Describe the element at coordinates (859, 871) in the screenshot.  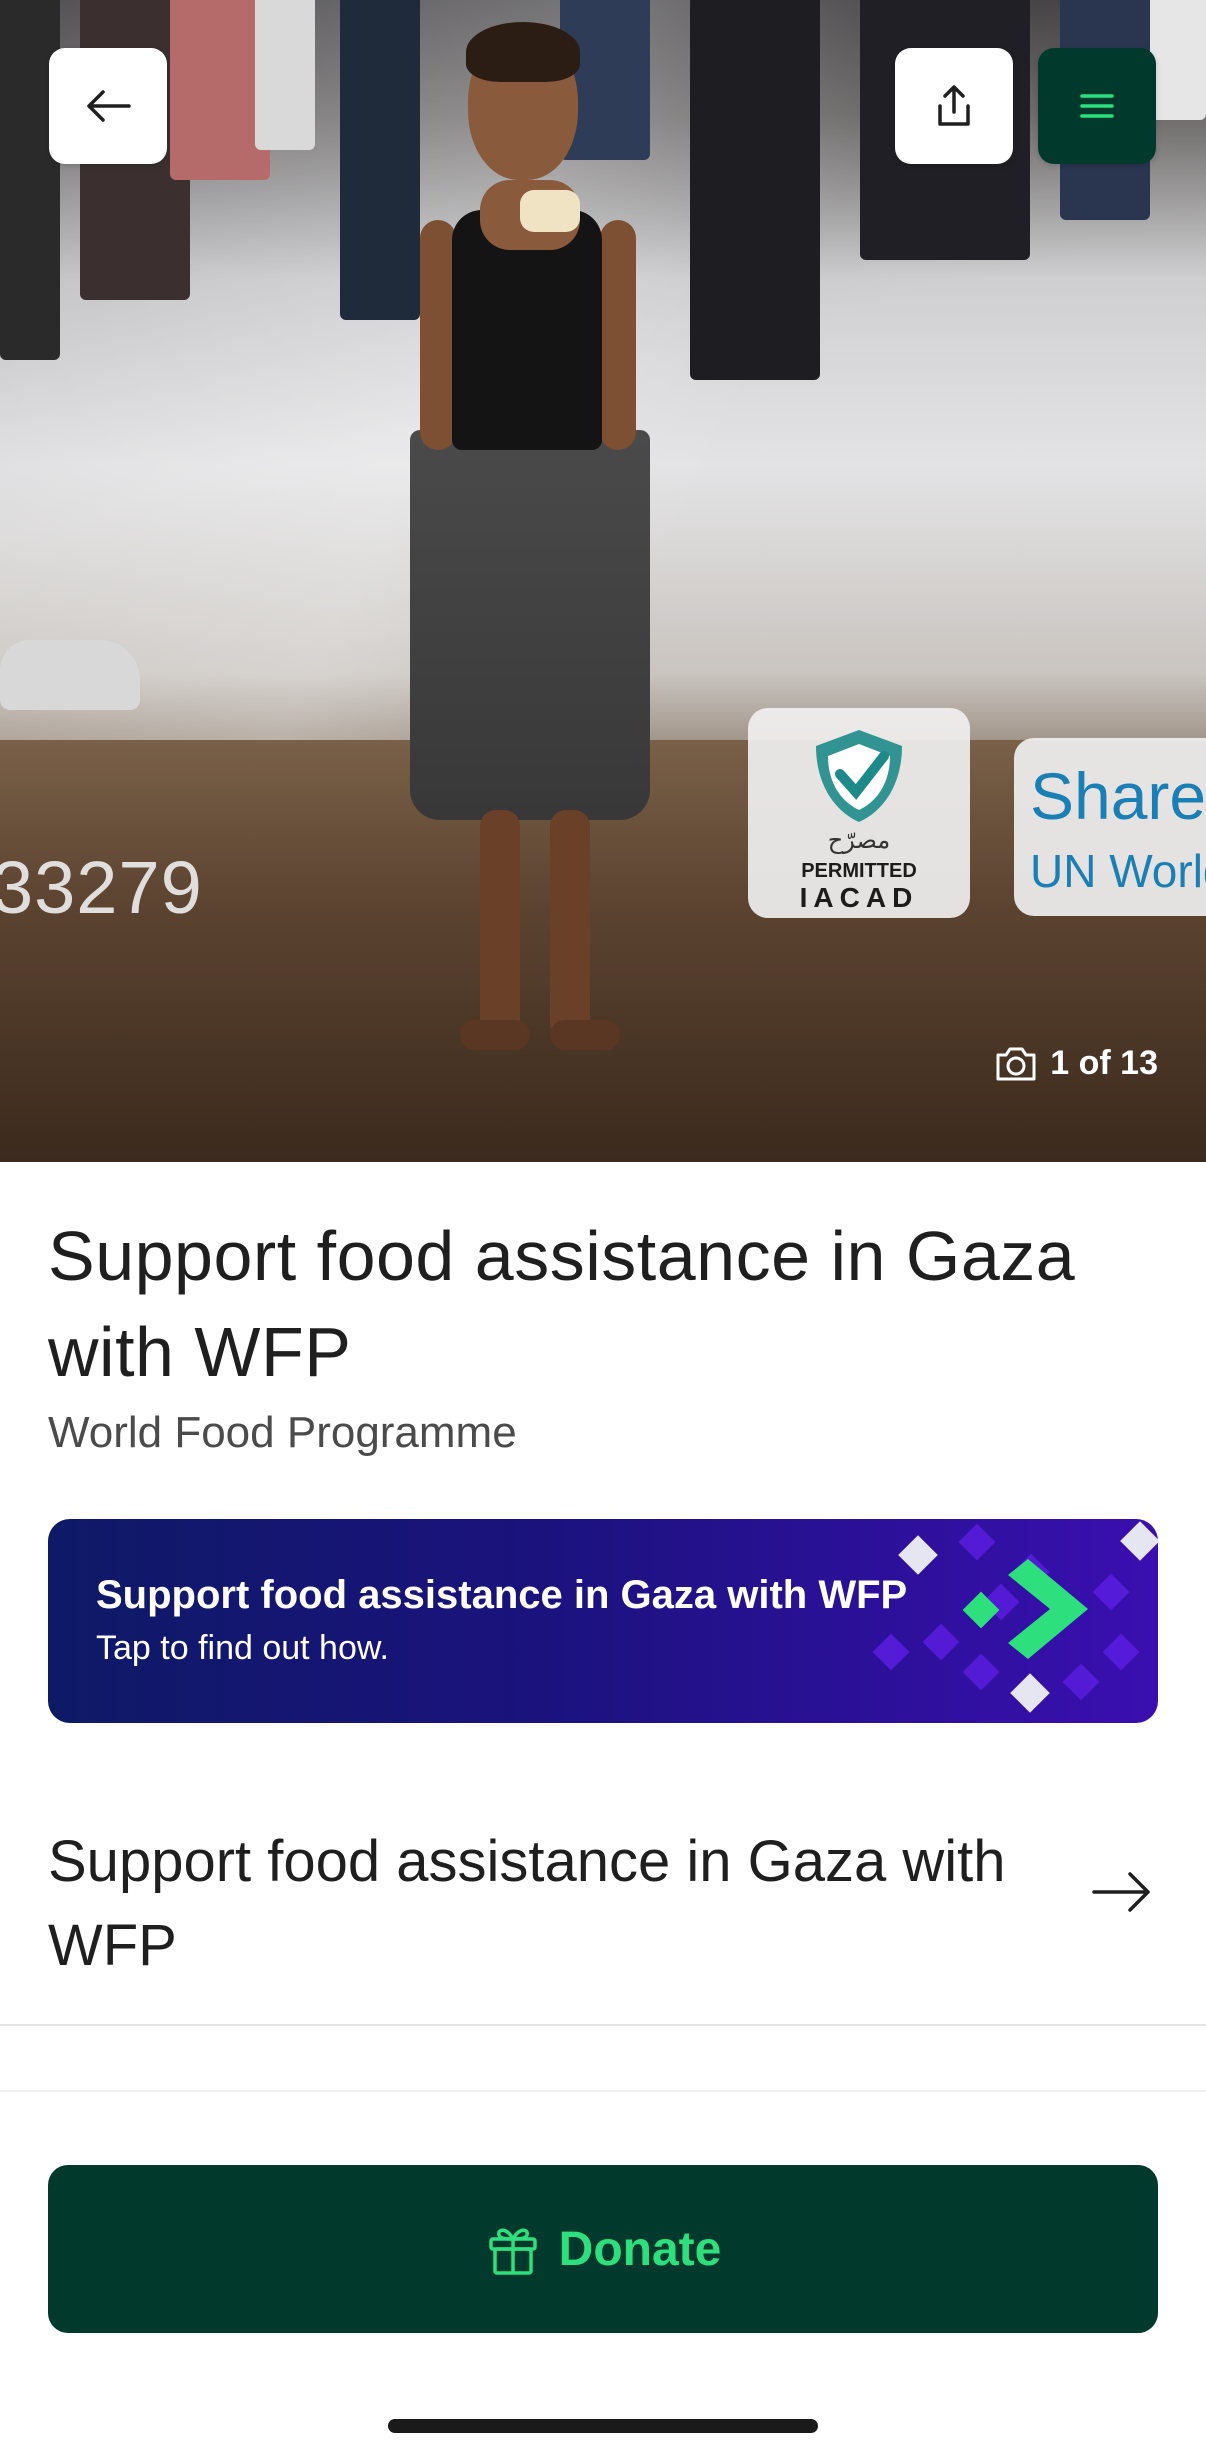
I see `watermark-permitted: PERMITTED` at that location.